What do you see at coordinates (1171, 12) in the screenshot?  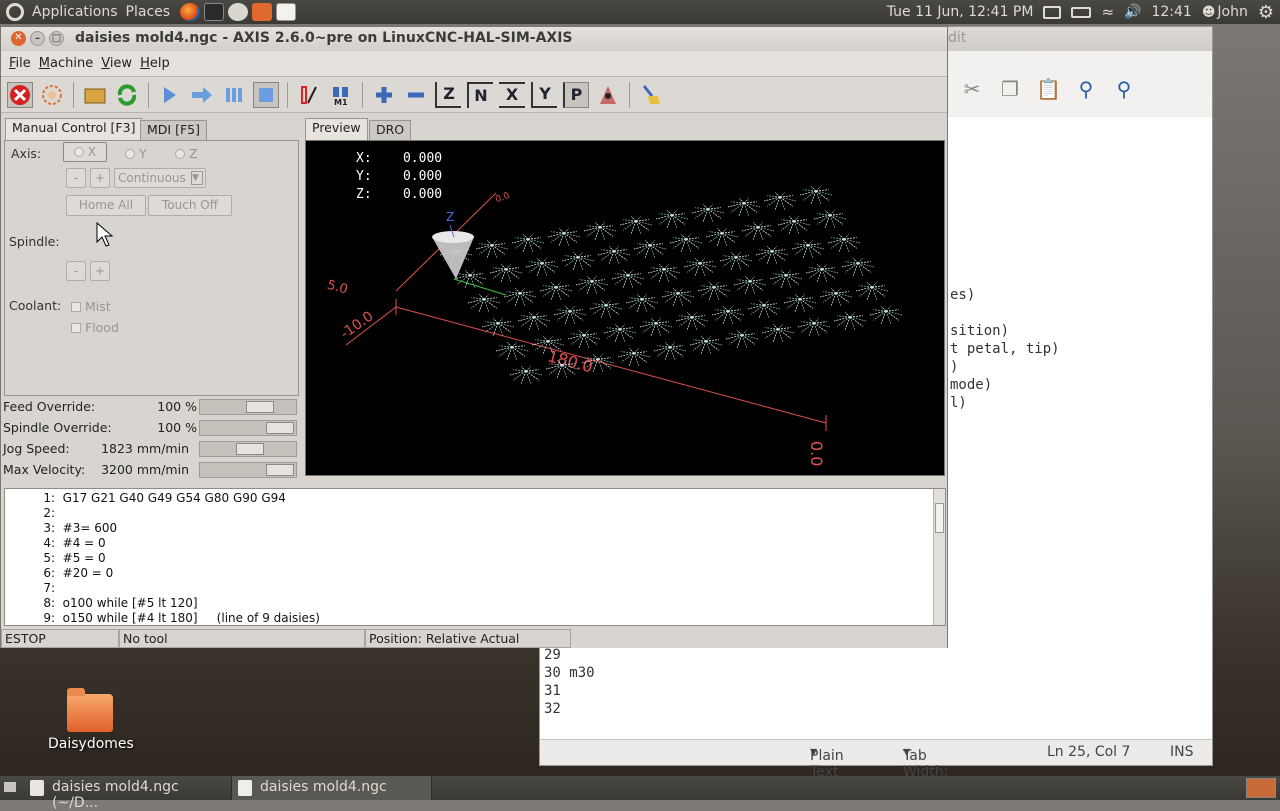 I see `clock-label: 12:41` at bounding box center [1171, 12].